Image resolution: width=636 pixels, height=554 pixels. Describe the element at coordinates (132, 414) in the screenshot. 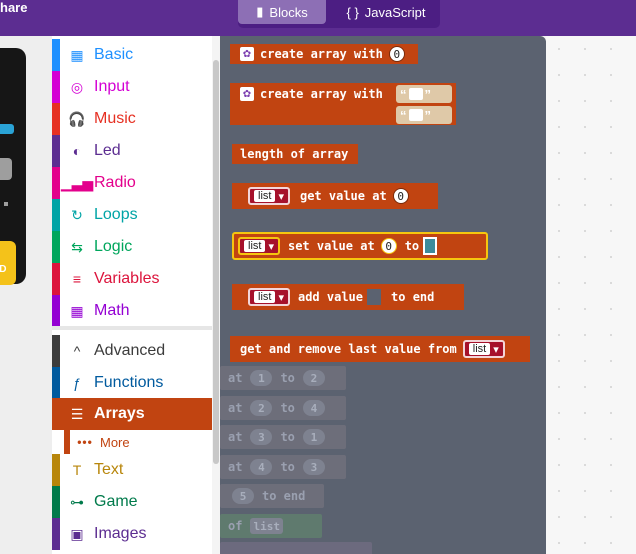

I see `toolbox-category-arrays: ☰ Arrays` at that location.